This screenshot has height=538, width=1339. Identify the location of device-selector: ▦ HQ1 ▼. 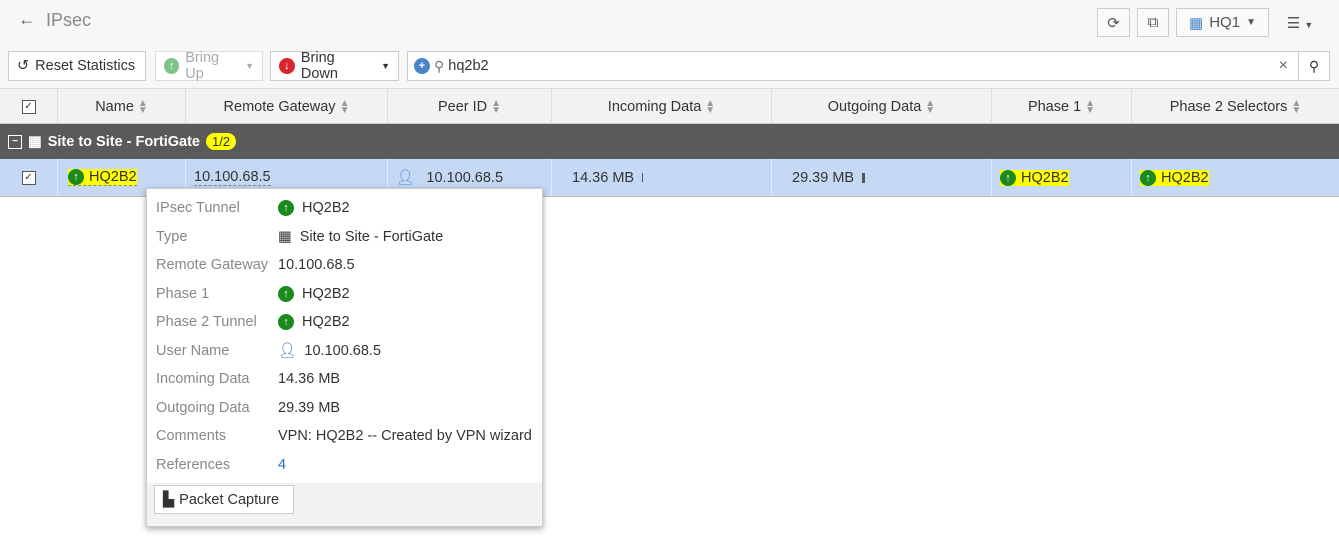
(1222, 22).